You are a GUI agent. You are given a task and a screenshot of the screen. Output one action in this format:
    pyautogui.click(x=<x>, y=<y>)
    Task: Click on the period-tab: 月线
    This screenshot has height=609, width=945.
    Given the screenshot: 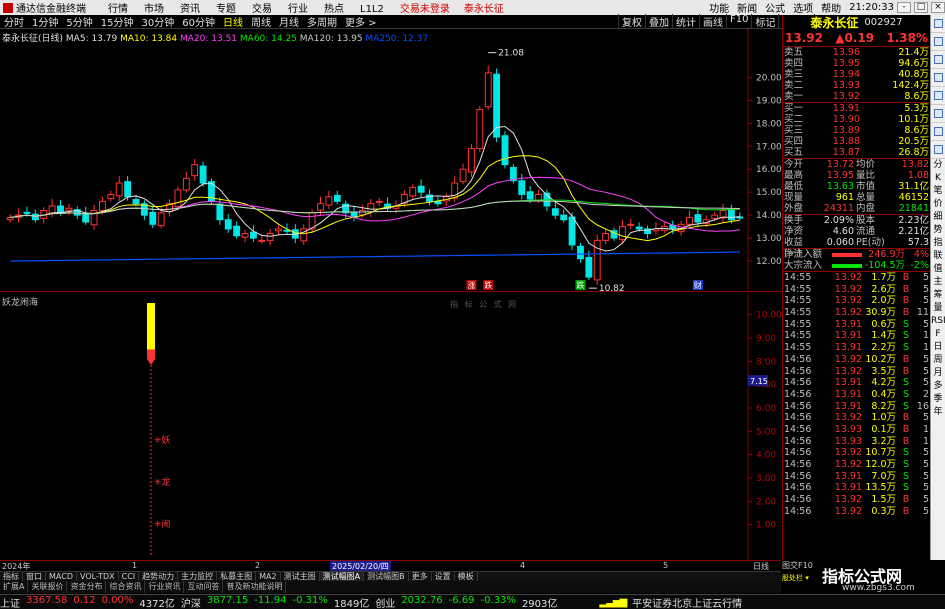 What is the action you would take?
    pyautogui.click(x=289, y=21)
    